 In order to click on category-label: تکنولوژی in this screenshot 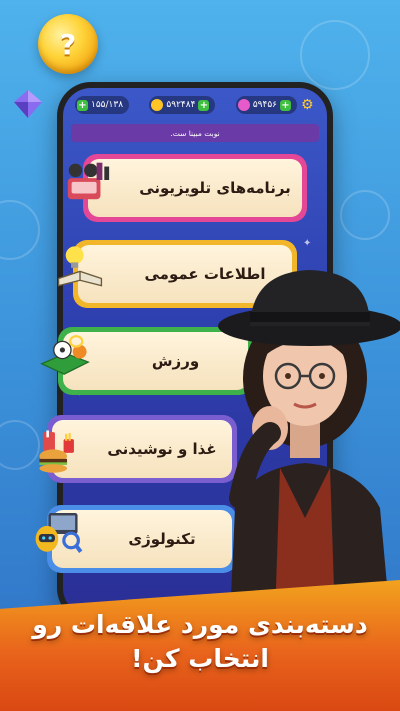, I will do `click(162, 539)`.